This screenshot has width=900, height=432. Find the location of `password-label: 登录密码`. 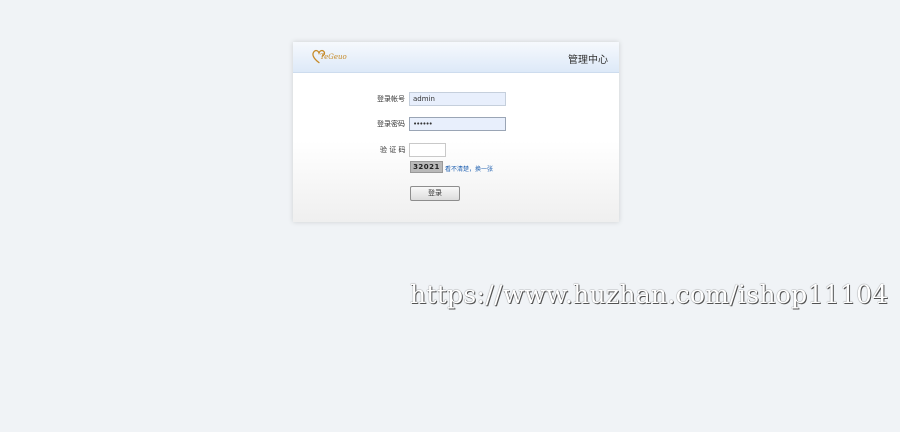

password-label: 登录密码 is located at coordinates (391, 124).